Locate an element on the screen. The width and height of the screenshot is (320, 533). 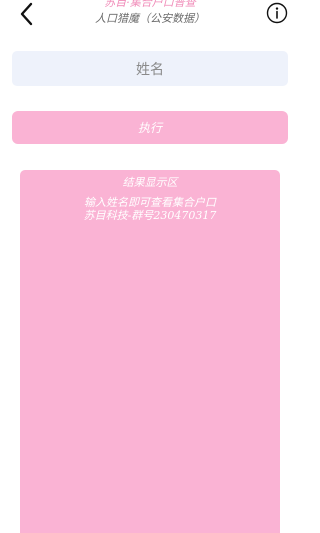
name-input is located at coordinates (150, 68).